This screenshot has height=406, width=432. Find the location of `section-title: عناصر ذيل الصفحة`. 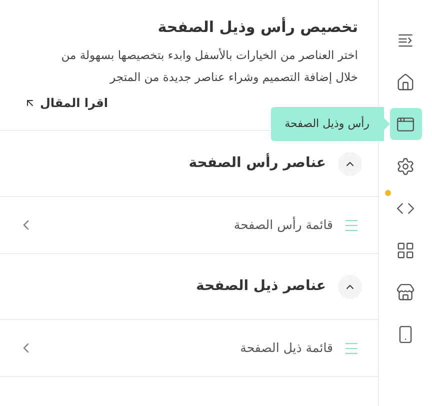

section-title: عناصر ذيل الصفحة is located at coordinates (261, 286).